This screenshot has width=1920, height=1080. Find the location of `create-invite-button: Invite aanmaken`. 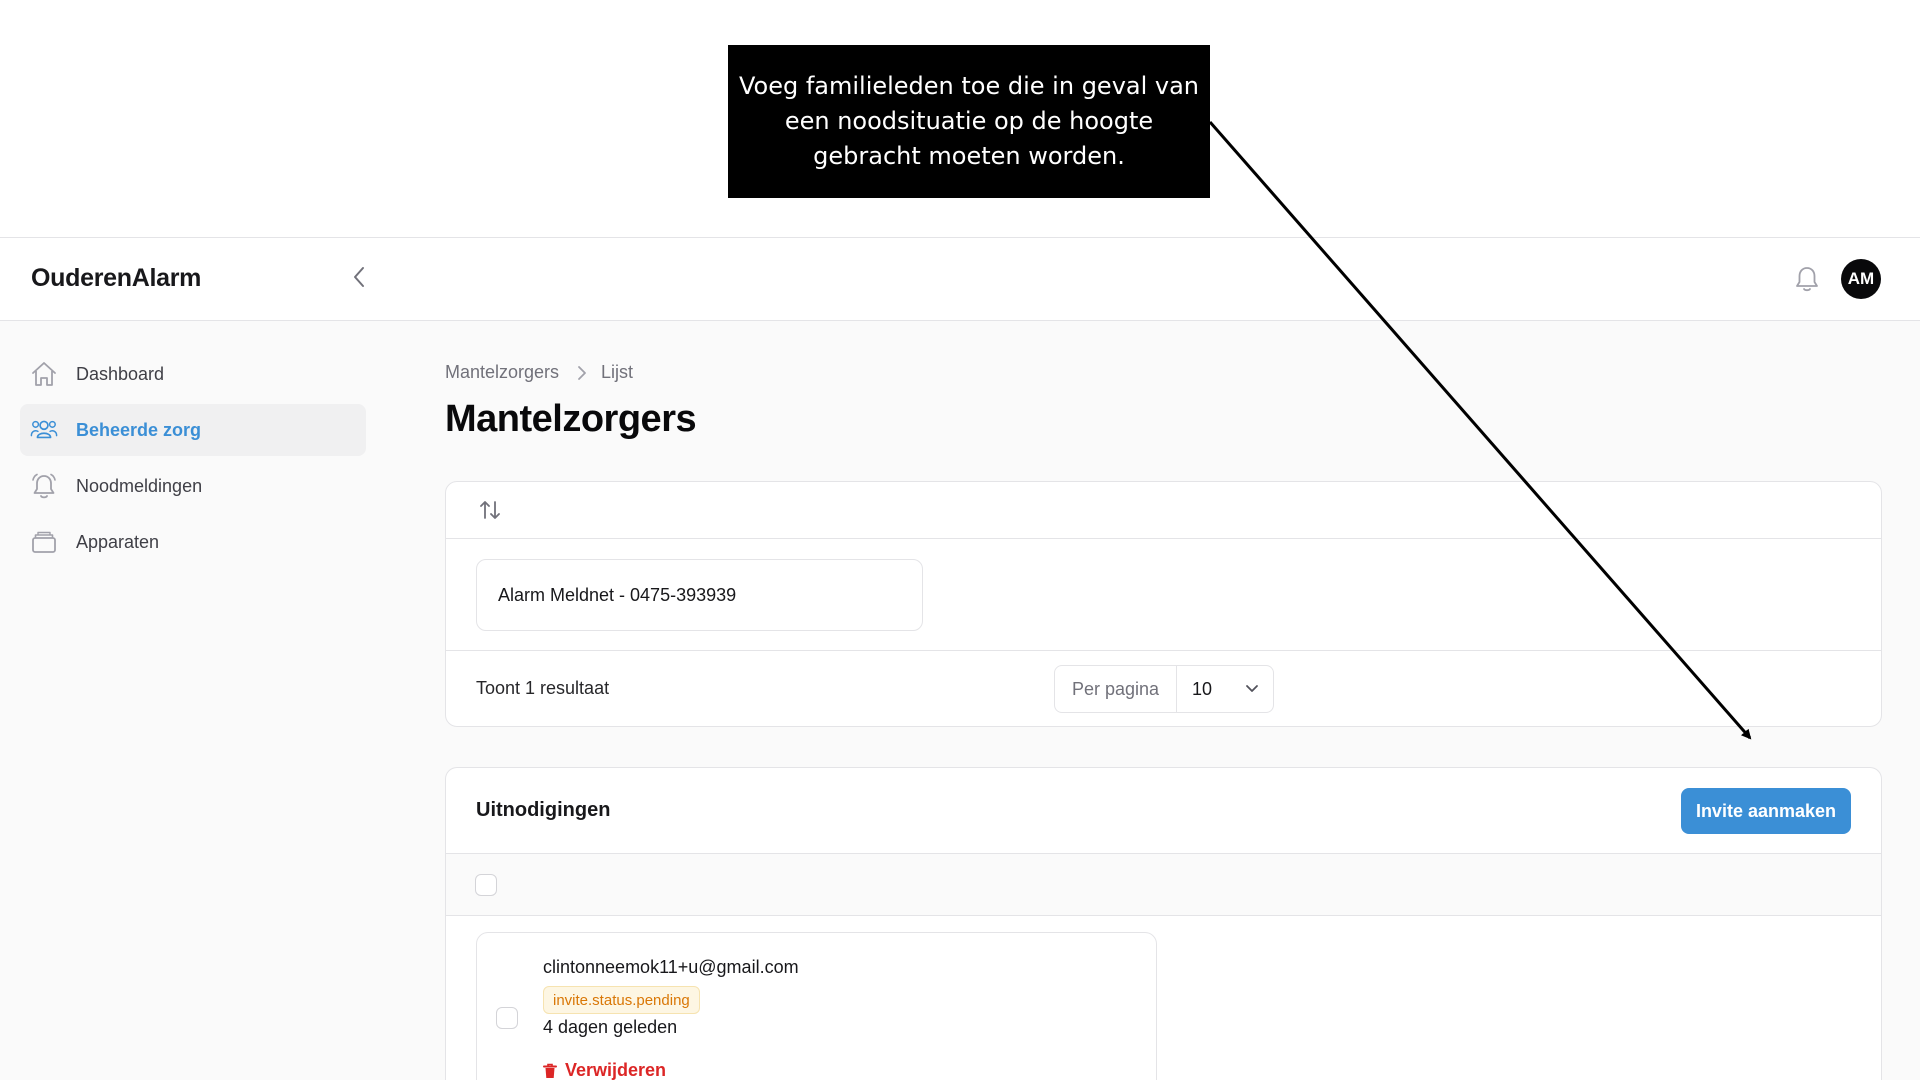

create-invite-button: Invite aanmaken is located at coordinates (1765, 811).